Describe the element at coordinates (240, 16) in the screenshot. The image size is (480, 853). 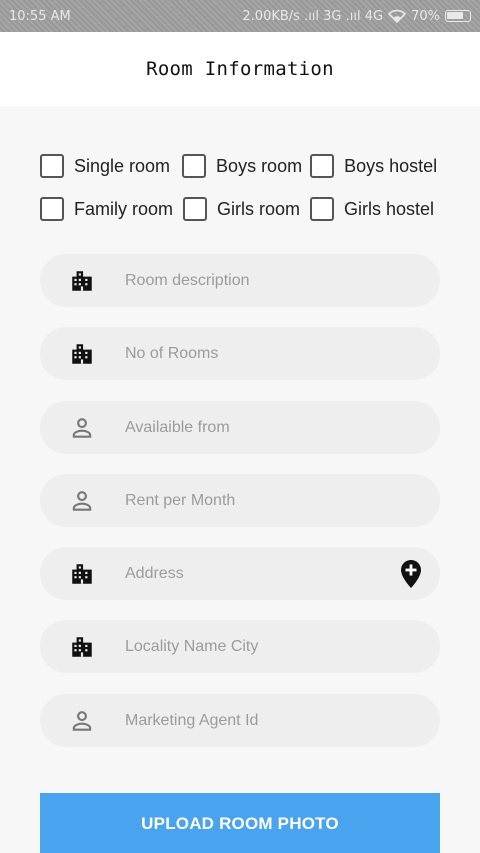
I see `status-bar: 10:55 AM 2.00KB/s .ııl 3G .ııl 4G 70%` at that location.